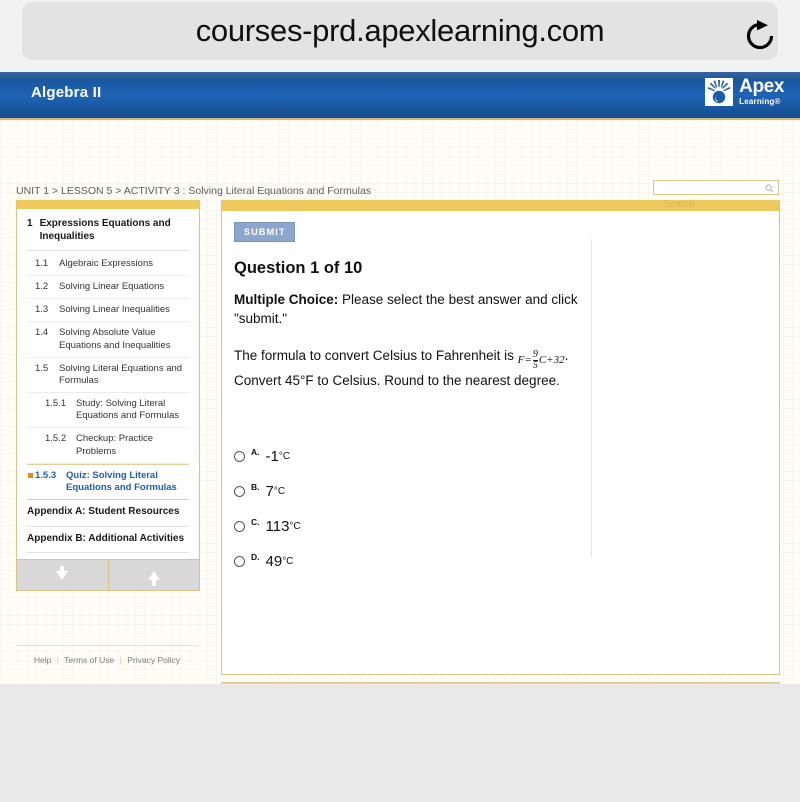 This screenshot has width=800, height=802. Describe the element at coordinates (30, 223) in the screenshot. I see `sidebar-unit-number: 1` at that location.